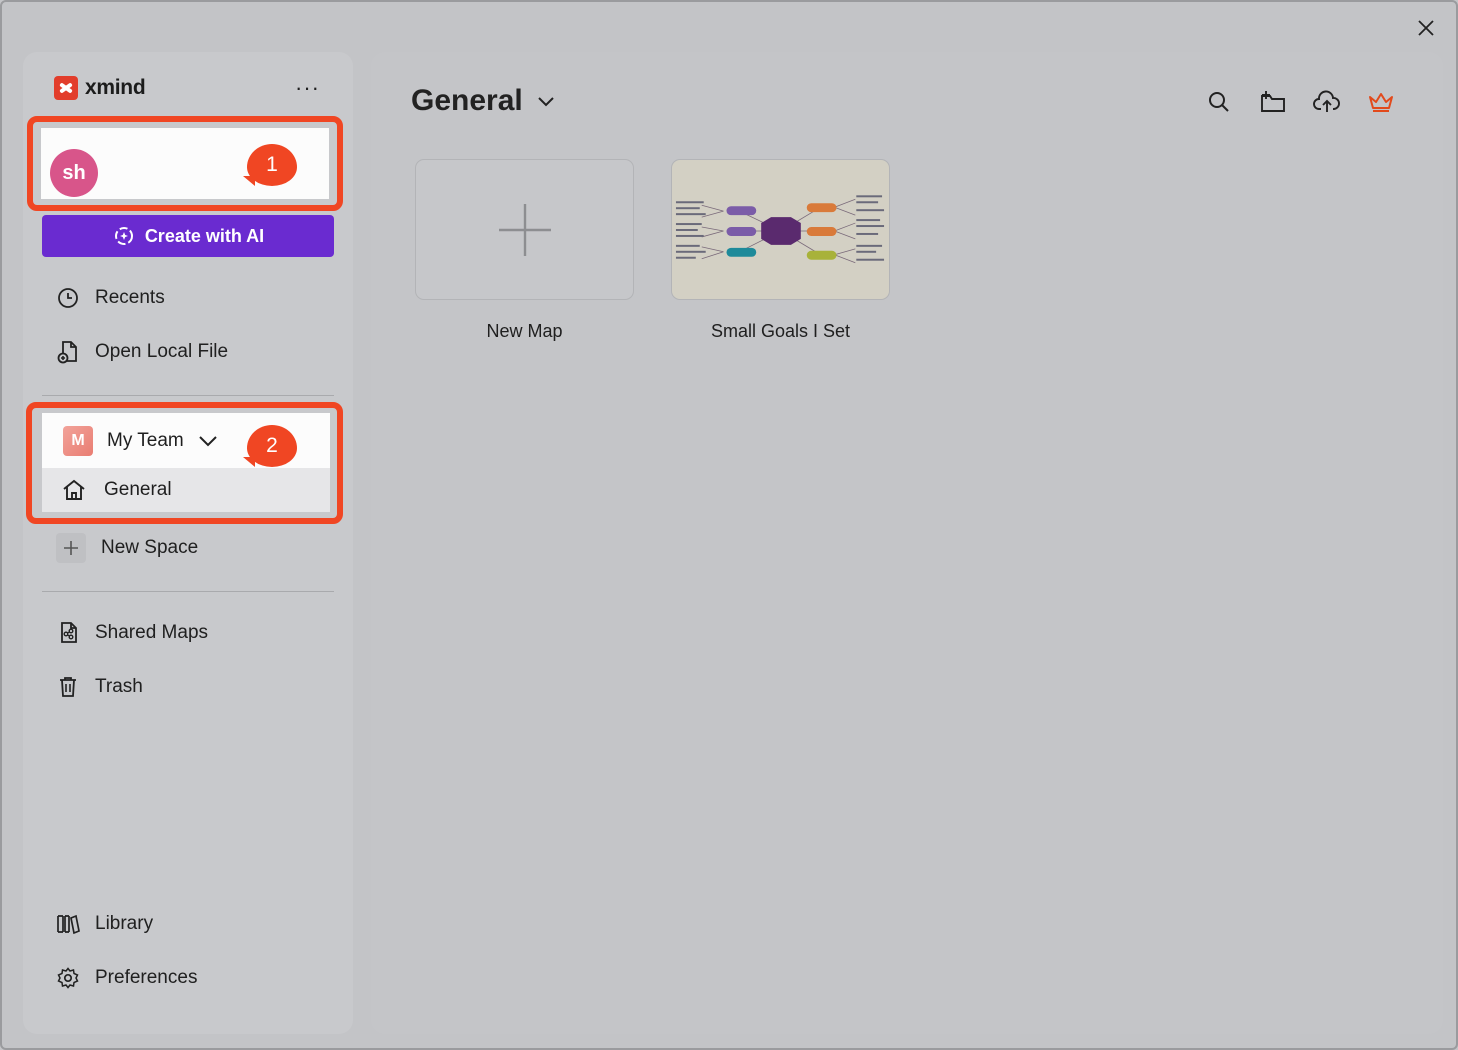 The image size is (1458, 1050). Describe the element at coordinates (68, 687) in the screenshot. I see `trash-icon` at that location.